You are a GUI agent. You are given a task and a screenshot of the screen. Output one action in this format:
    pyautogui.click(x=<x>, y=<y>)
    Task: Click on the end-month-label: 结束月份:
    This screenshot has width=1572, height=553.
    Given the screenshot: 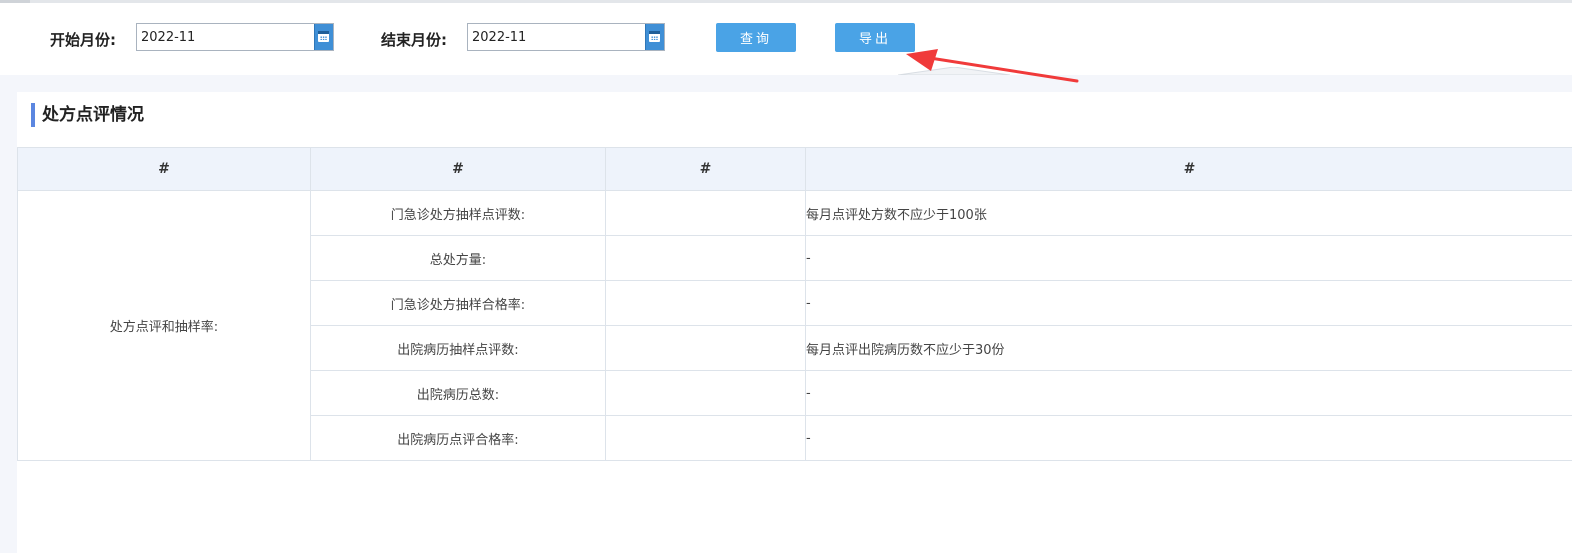 What is the action you would take?
    pyautogui.click(x=414, y=40)
    